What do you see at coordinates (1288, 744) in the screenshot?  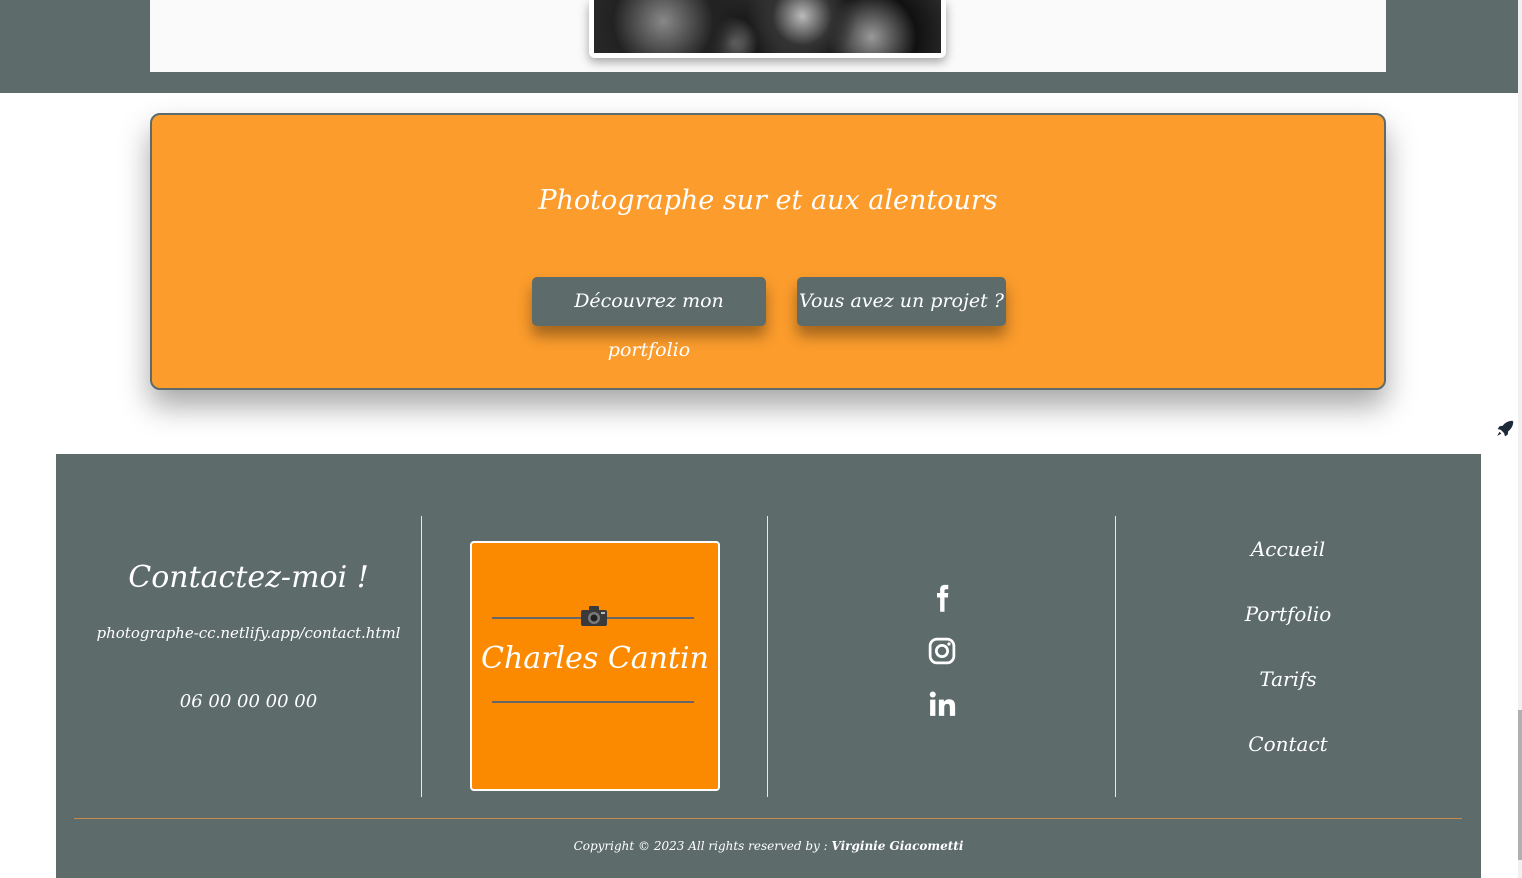 I see `footer-nav-contact: Contact` at bounding box center [1288, 744].